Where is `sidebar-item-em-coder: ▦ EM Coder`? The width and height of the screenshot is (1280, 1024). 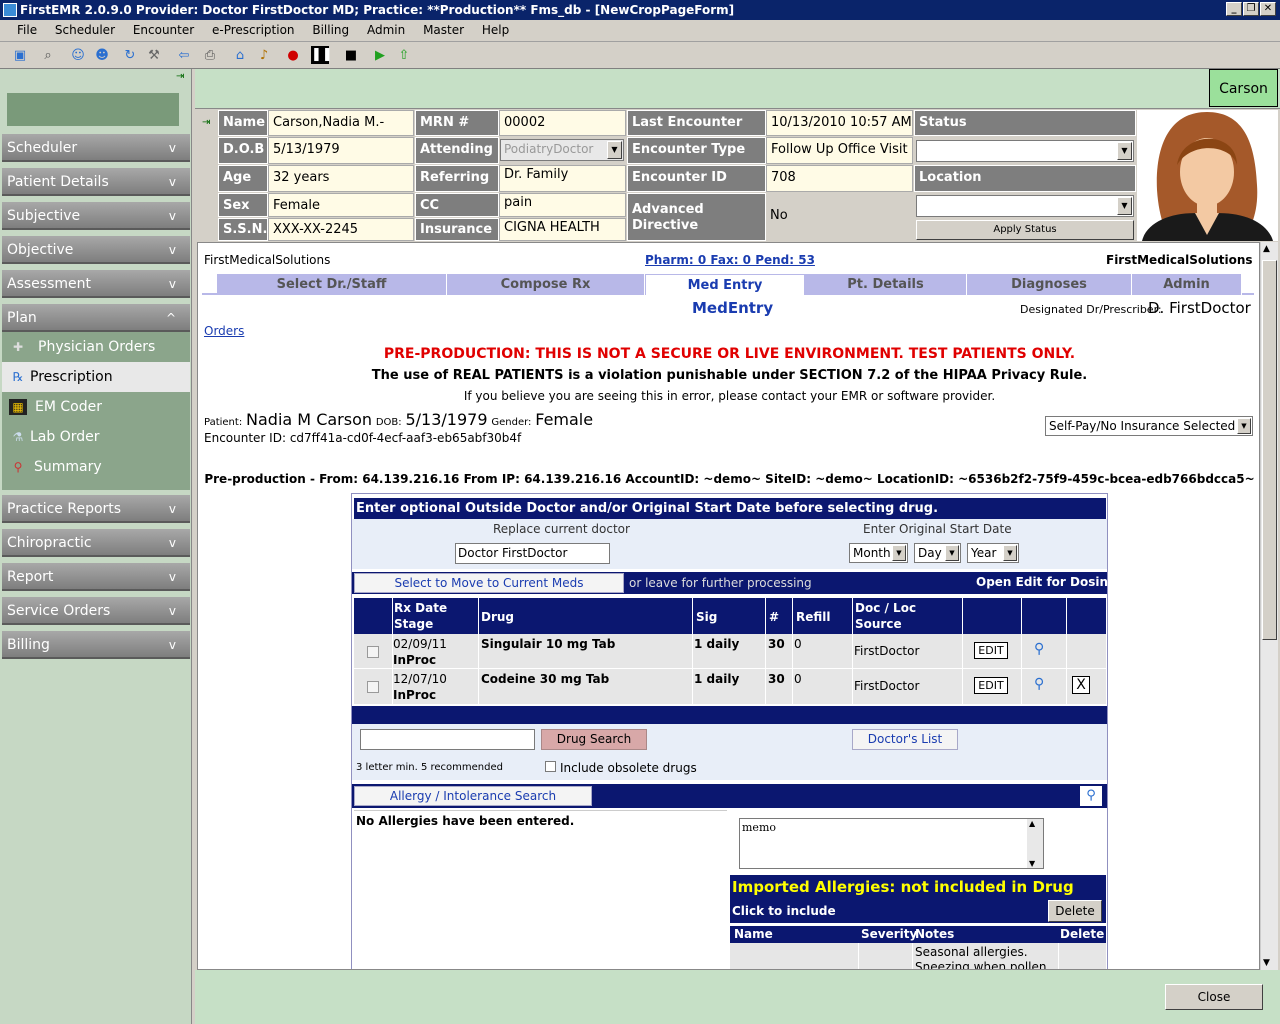 sidebar-item-em-coder: ▦ EM Coder is located at coordinates (96, 407).